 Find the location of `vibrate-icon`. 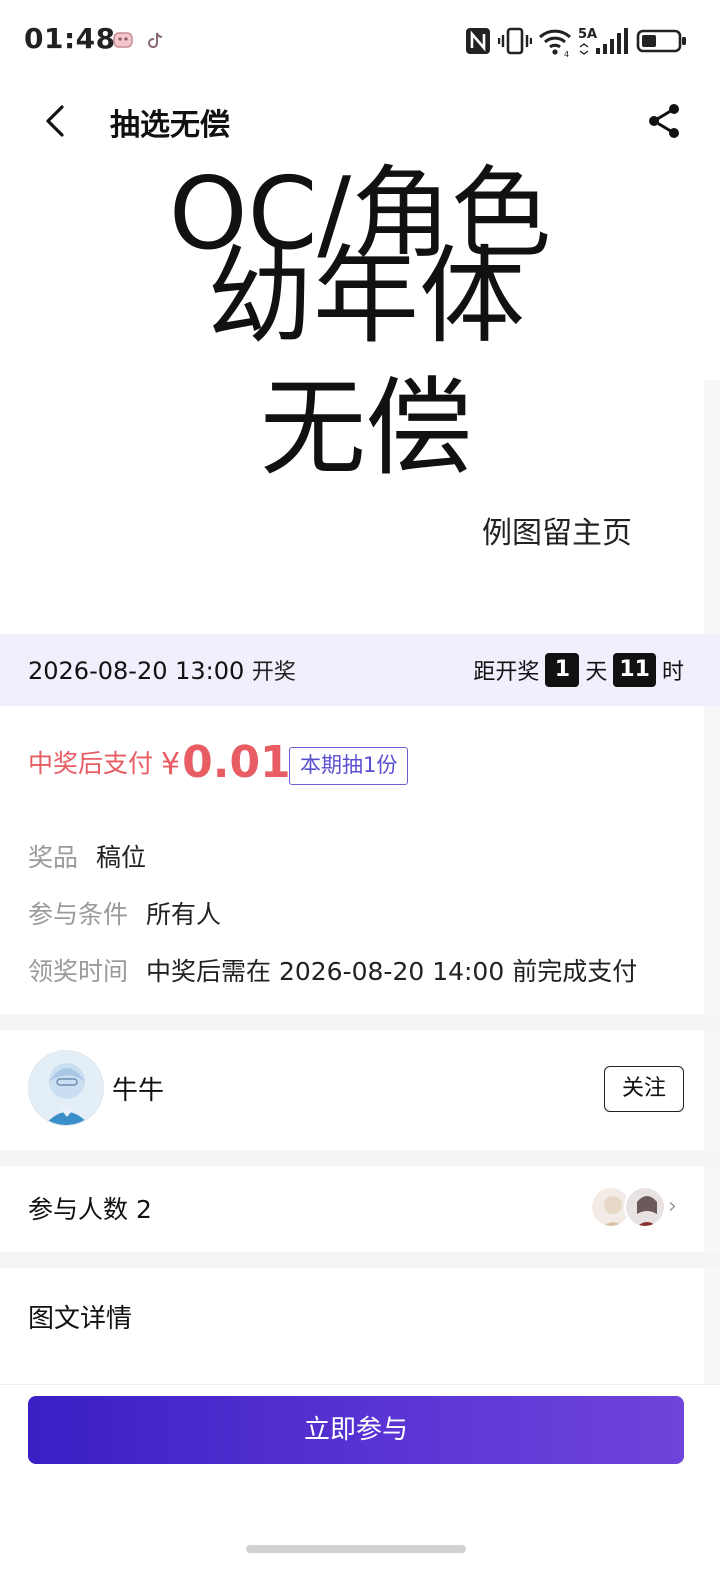

vibrate-icon is located at coordinates (515, 41).